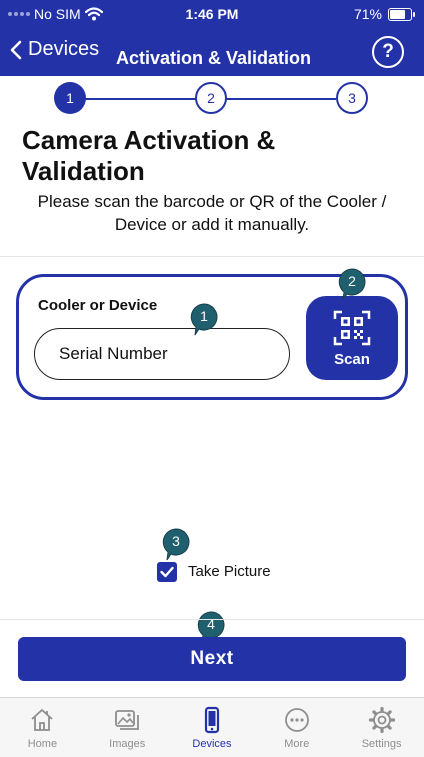  Describe the element at coordinates (352, 359) in the screenshot. I see `scan-label: Scan` at that location.